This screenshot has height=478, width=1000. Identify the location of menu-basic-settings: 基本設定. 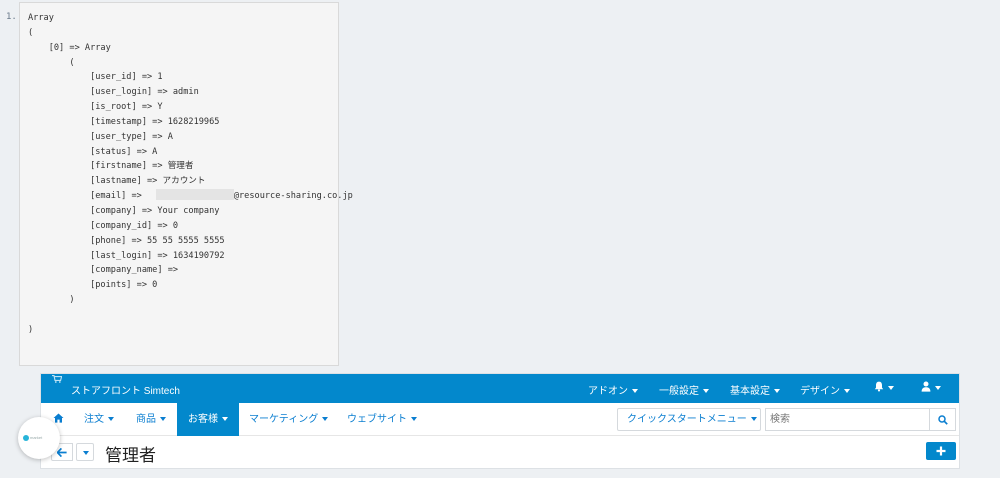
(755, 389).